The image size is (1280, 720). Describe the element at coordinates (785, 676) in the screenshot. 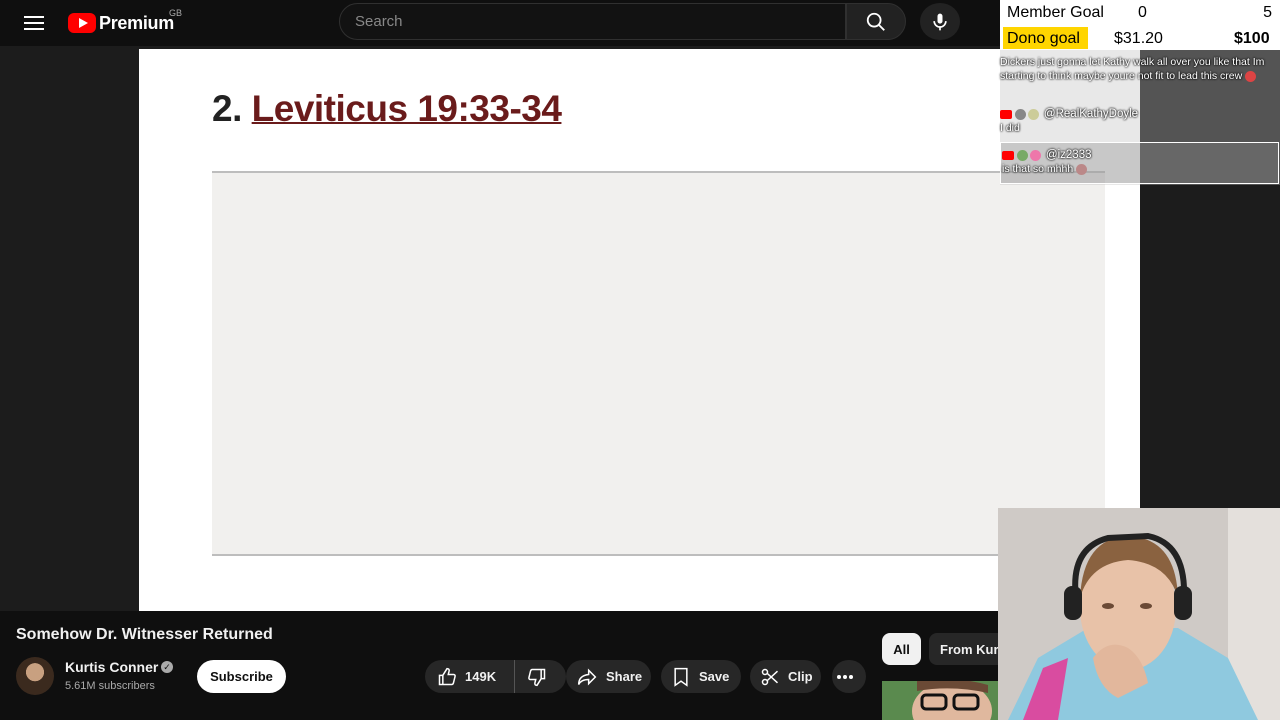

I see `clip-button: Clip` at that location.